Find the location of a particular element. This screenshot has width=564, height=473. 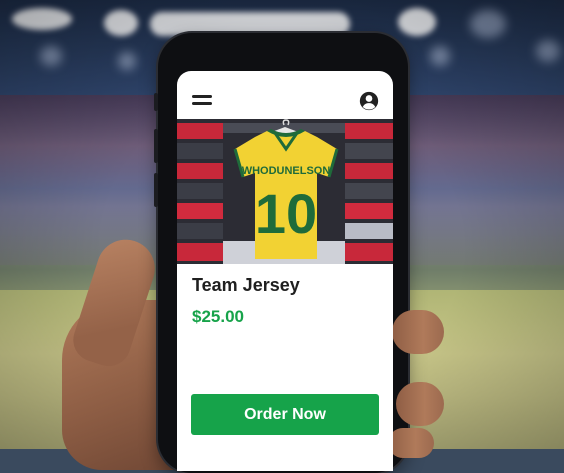

jersey-number: 10 is located at coordinates (286, 213).